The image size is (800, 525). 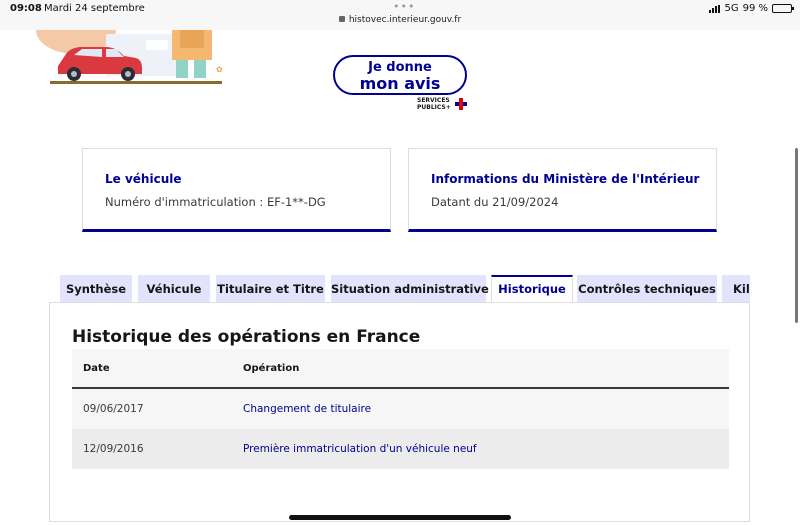 I want to click on tab-titulaire: Titulaire et Titre, so click(x=270, y=289).